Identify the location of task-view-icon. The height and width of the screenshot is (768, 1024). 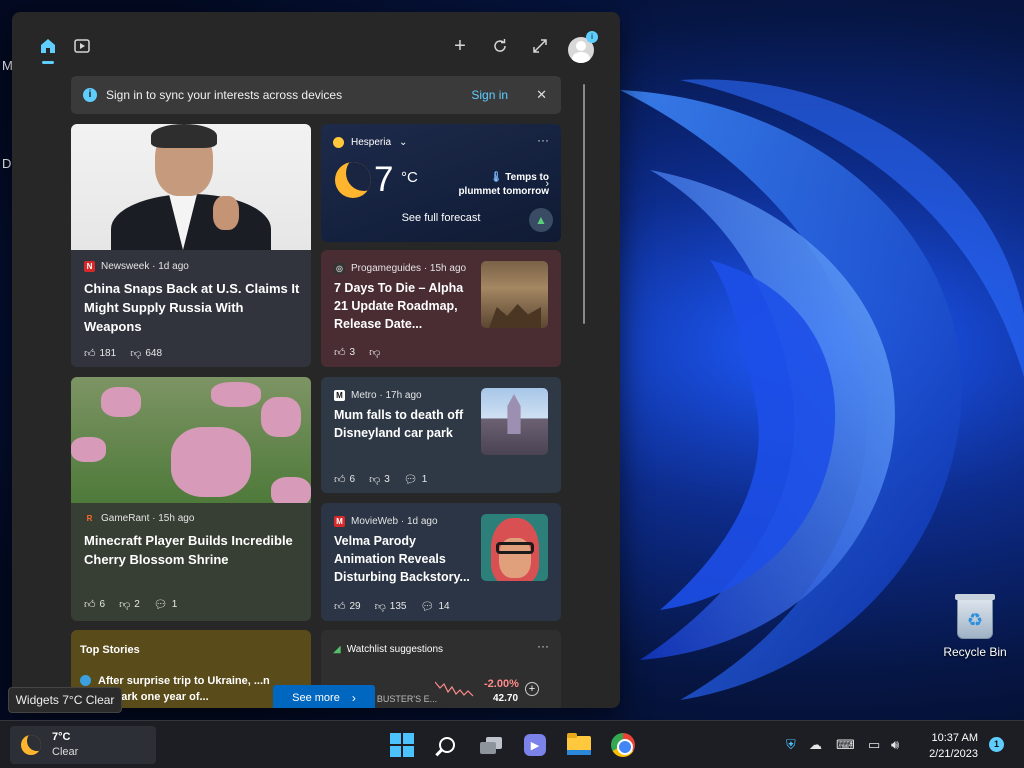
(491, 745).